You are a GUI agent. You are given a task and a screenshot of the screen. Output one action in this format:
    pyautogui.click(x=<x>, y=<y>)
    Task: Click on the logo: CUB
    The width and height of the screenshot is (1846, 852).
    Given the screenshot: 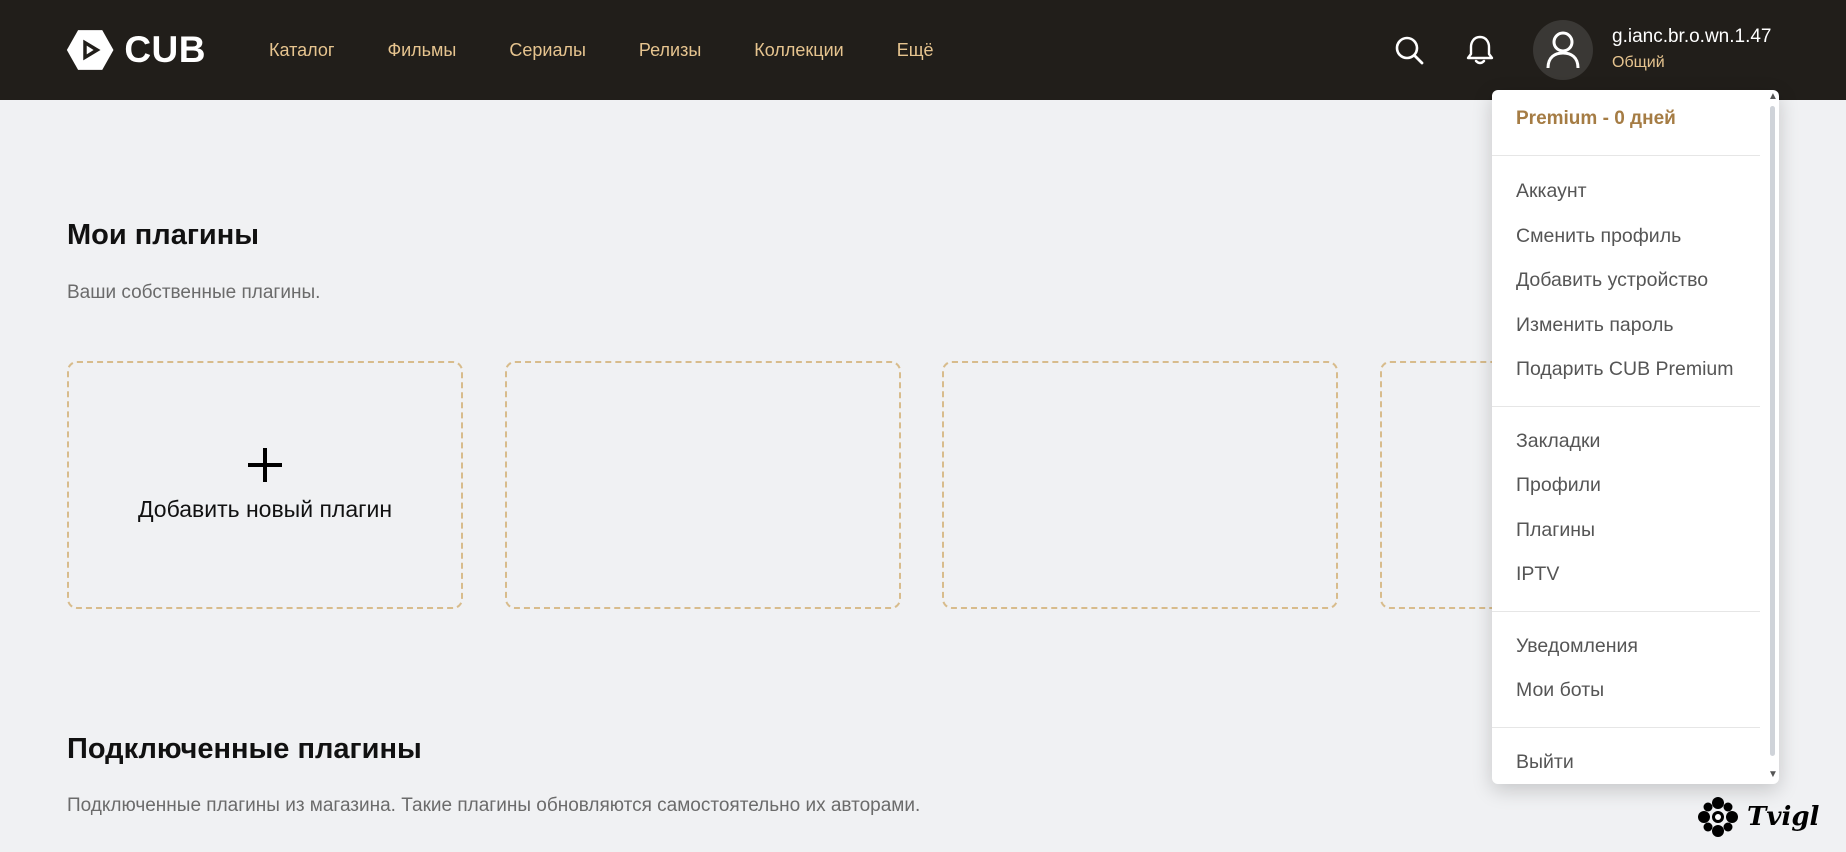 What is the action you would take?
    pyautogui.click(x=136, y=50)
    